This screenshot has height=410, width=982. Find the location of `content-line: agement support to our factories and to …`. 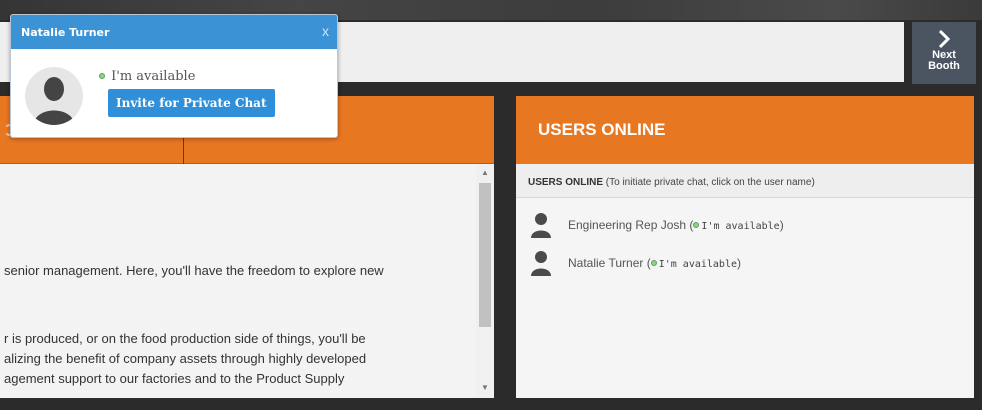

content-line: agement support to our factories and to … is located at coordinates (174, 378).